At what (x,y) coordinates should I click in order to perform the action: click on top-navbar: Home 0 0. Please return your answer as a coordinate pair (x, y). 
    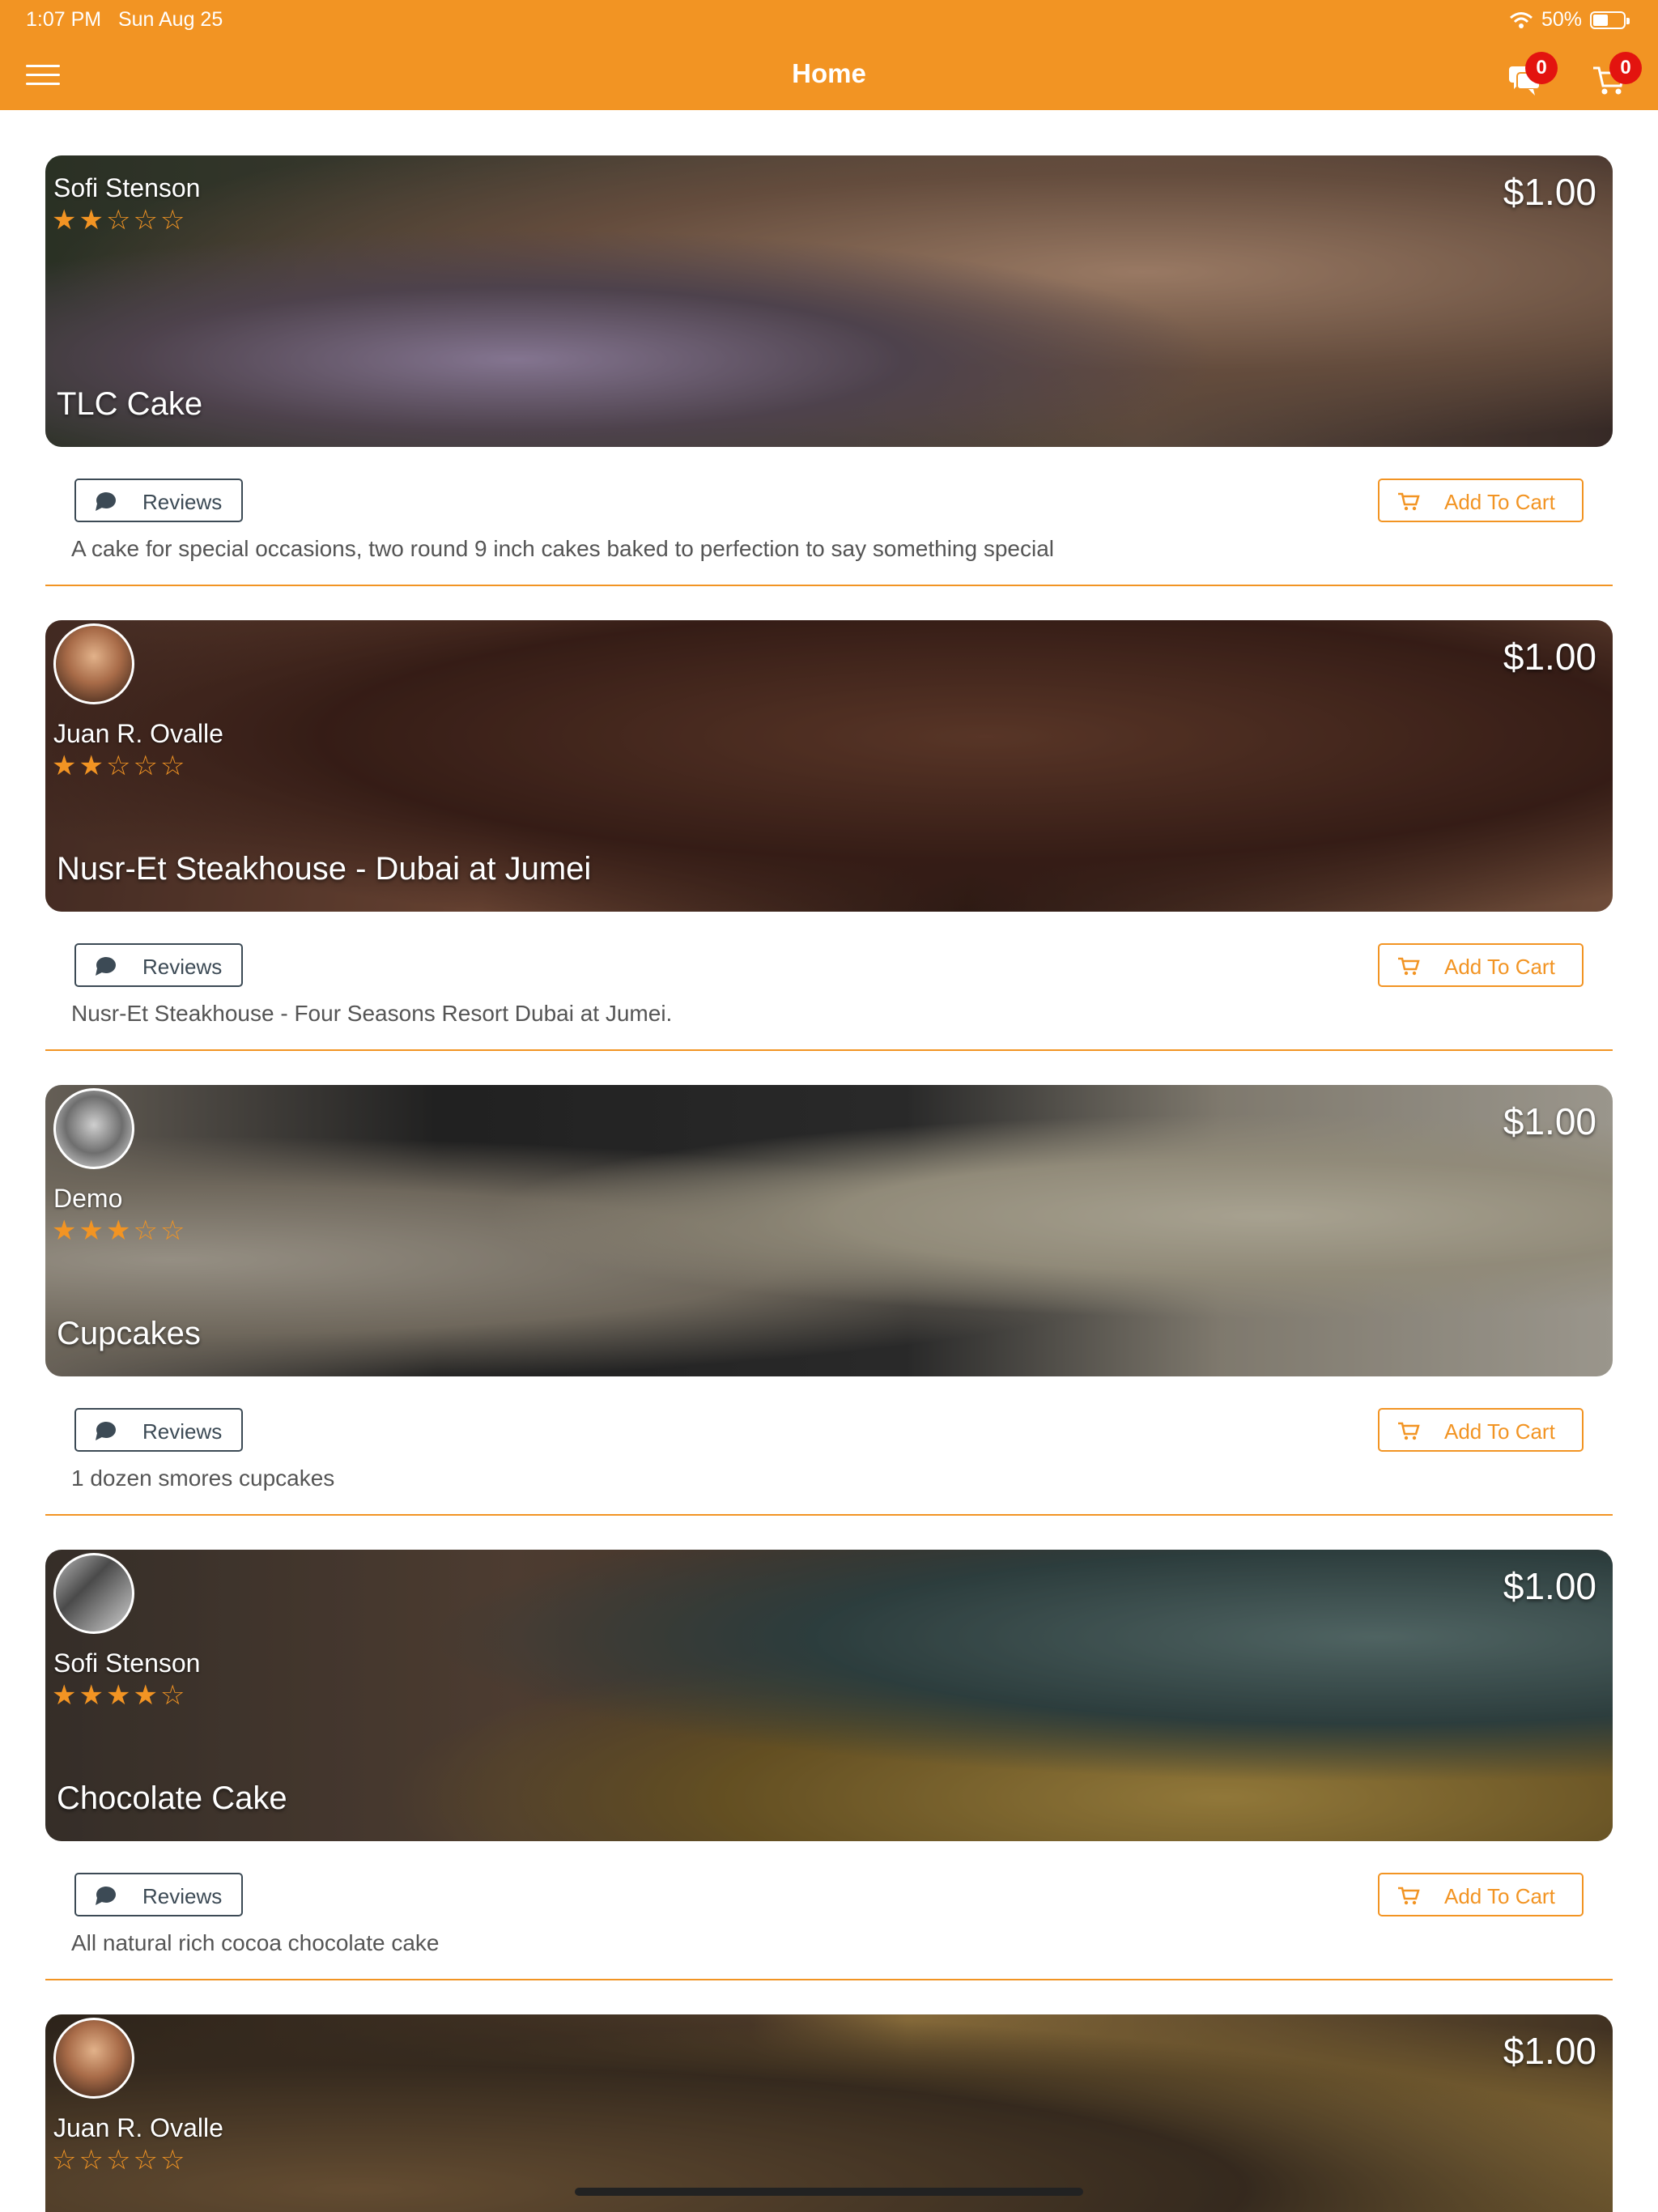
    Looking at the image, I should click on (829, 75).